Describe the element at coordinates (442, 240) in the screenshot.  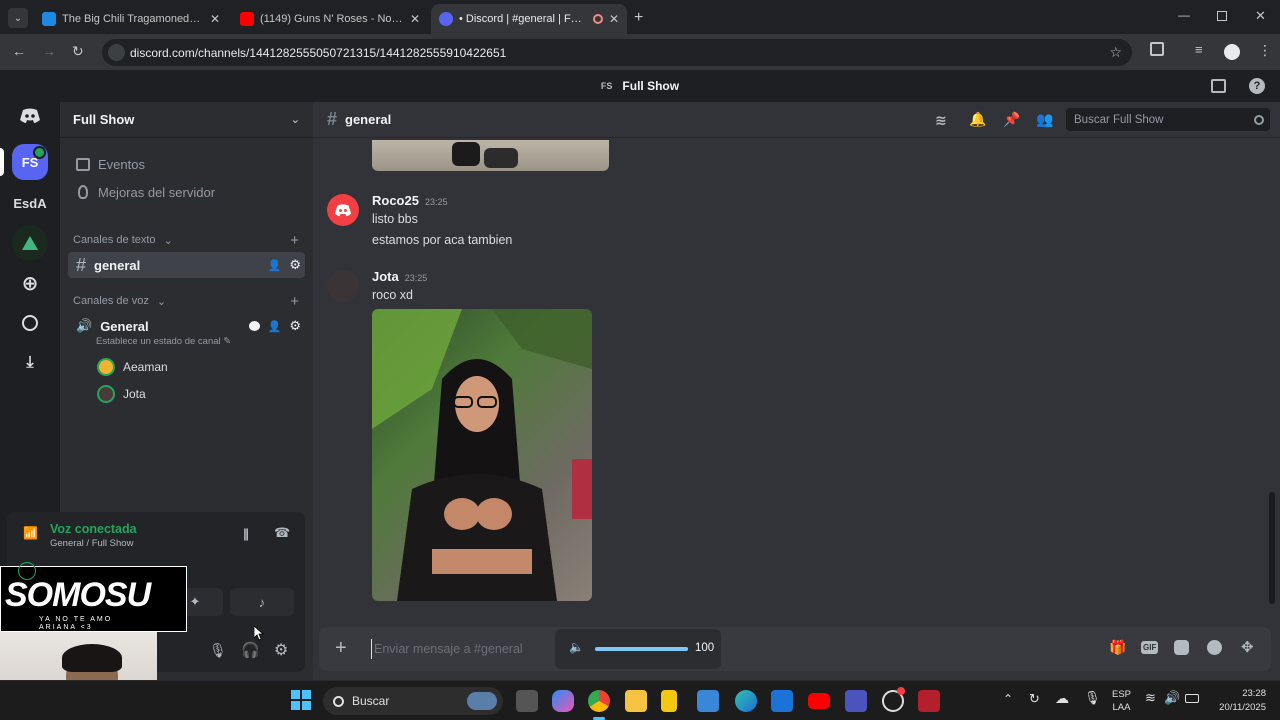
I see `message-text: estamos por aca tambien` at that location.